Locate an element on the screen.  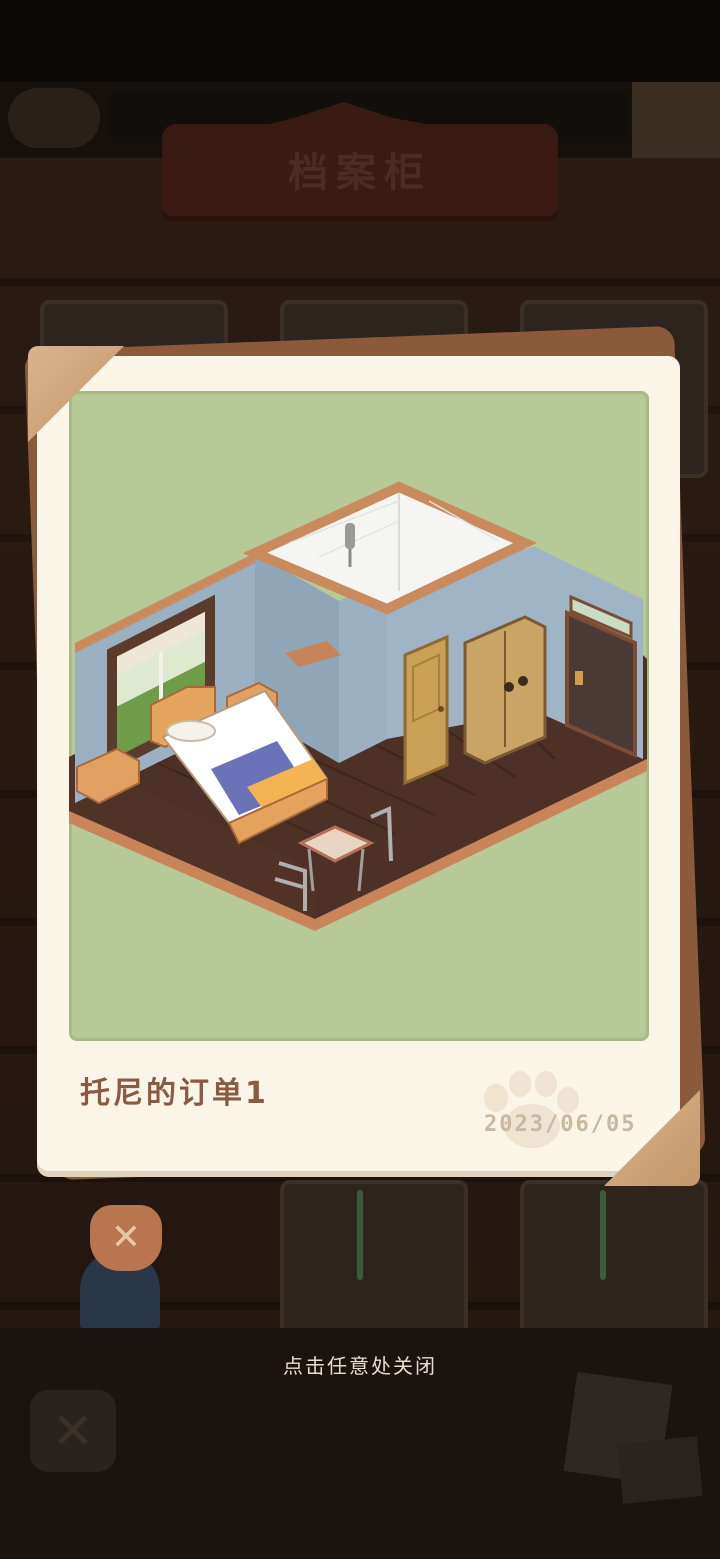
note-paper is located at coordinates (660, 1470).